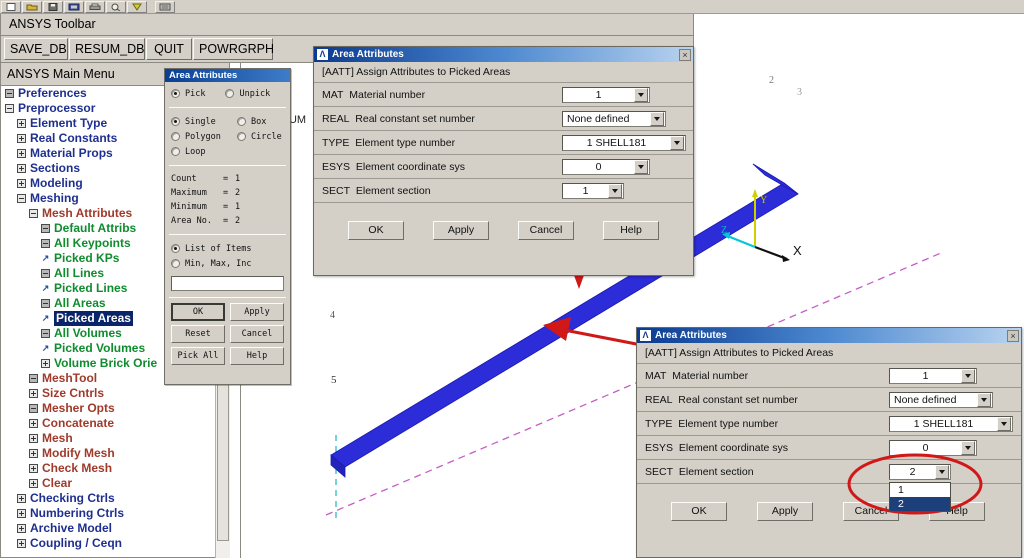 The image size is (1024, 558). What do you see at coordinates (829, 376) in the screenshot?
I see `row-mat: MAT Material number 1` at bounding box center [829, 376].